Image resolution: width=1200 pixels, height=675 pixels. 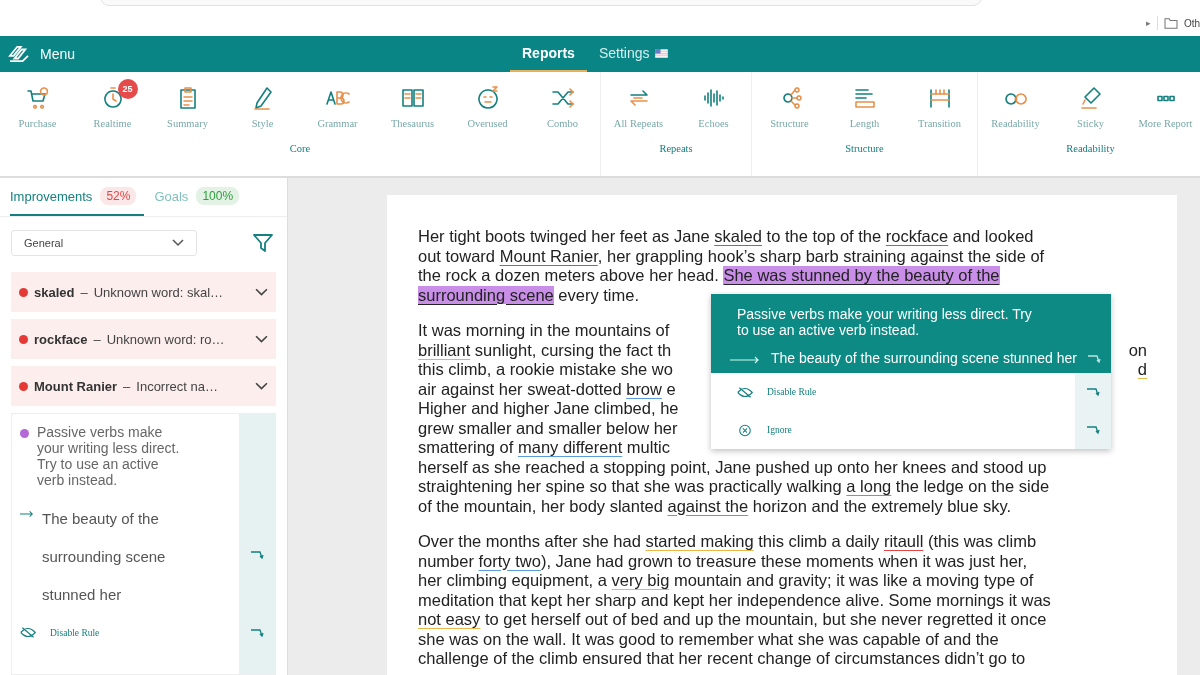 I want to click on cart-icon, so click(x=37, y=98).